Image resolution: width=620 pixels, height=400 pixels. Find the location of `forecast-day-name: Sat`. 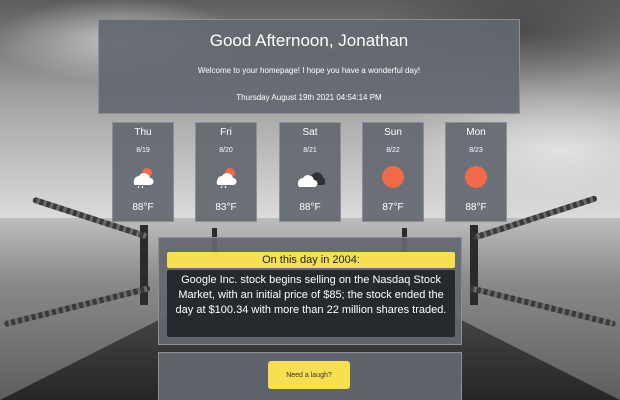

forecast-day-name: Sat is located at coordinates (310, 132).